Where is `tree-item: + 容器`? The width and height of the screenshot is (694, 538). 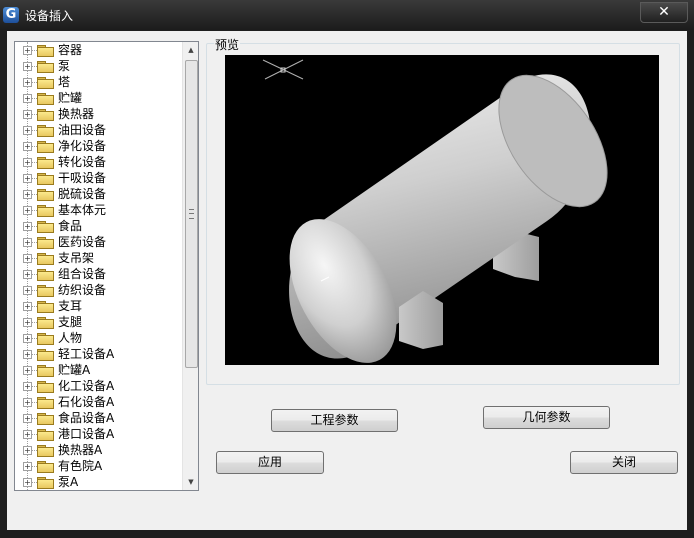 tree-item: + 容器 is located at coordinates (98, 50).